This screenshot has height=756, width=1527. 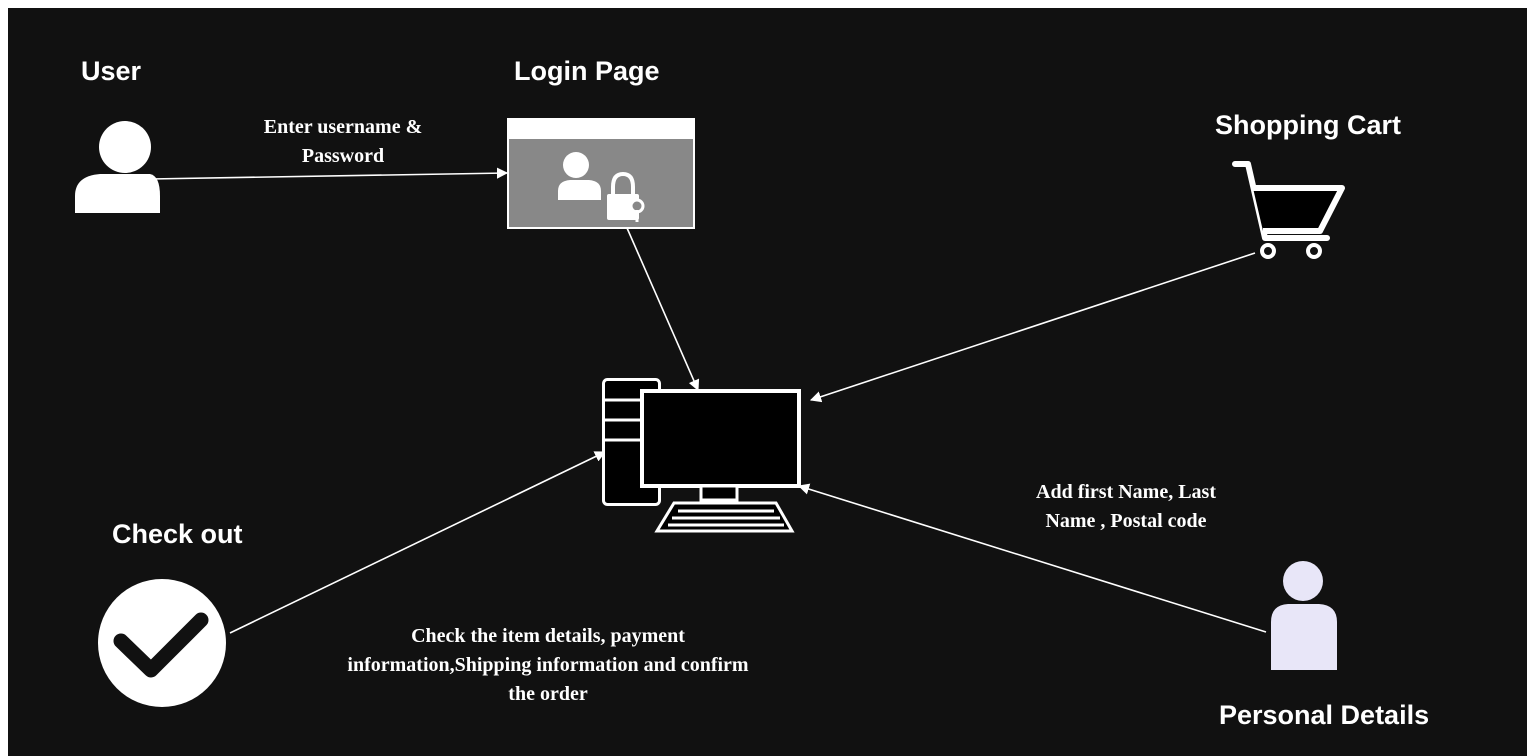 What do you see at coordinates (663, 309) in the screenshot?
I see `edge-login-to-computer` at bounding box center [663, 309].